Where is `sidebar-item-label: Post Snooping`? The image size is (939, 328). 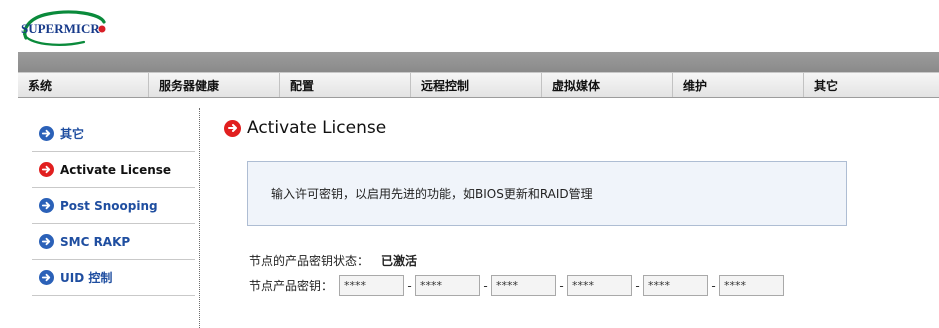
sidebar-item-label: Post Snooping is located at coordinates (109, 205).